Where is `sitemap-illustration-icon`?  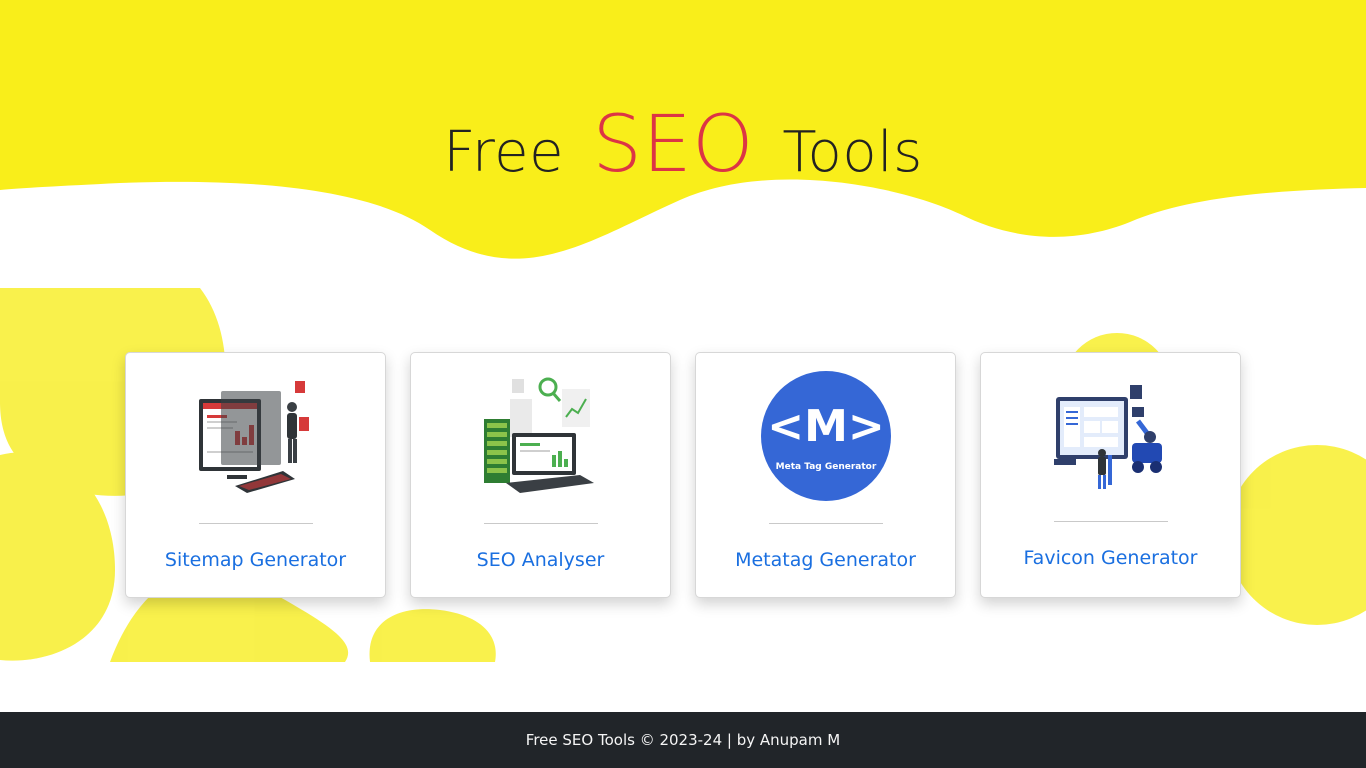
sitemap-illustration-icon is located at coordinates (254, 437).